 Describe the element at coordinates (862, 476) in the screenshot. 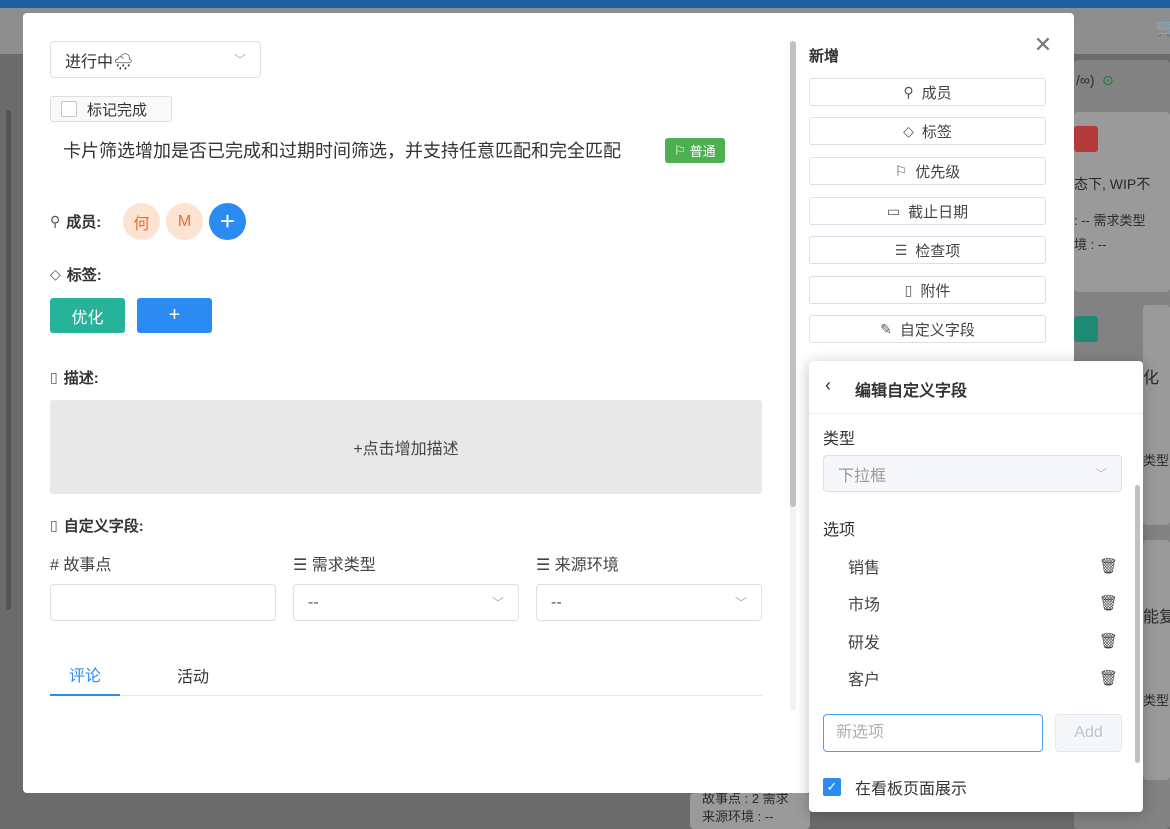

I see `field-type-value: 下拉框` at that location.